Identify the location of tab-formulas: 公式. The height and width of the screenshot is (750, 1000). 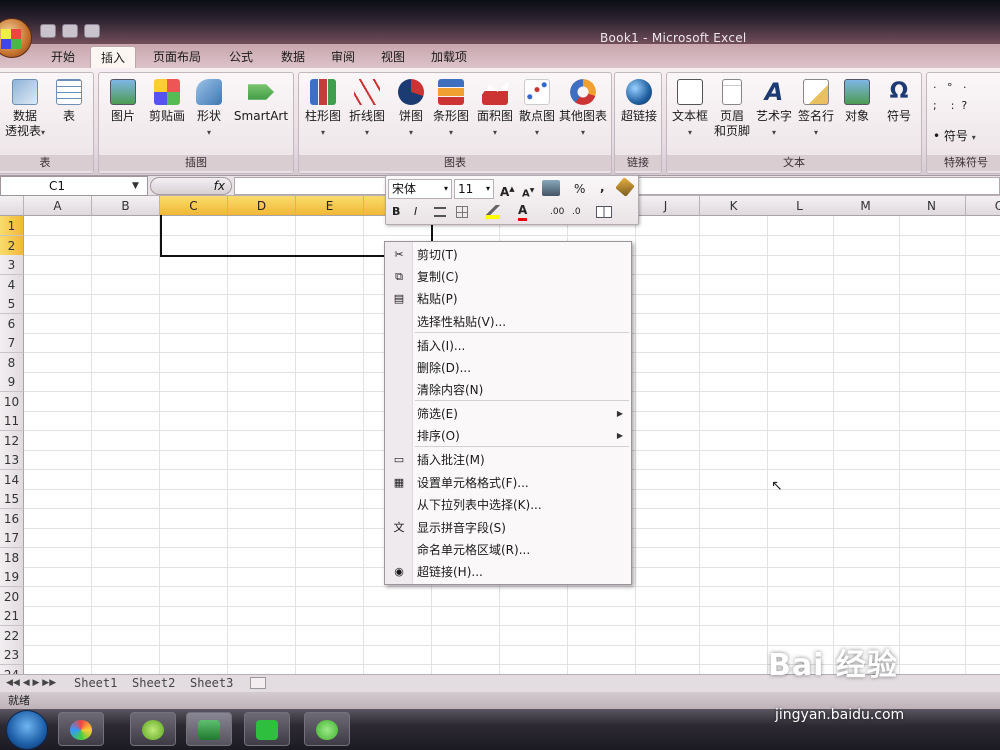
(241, 58).